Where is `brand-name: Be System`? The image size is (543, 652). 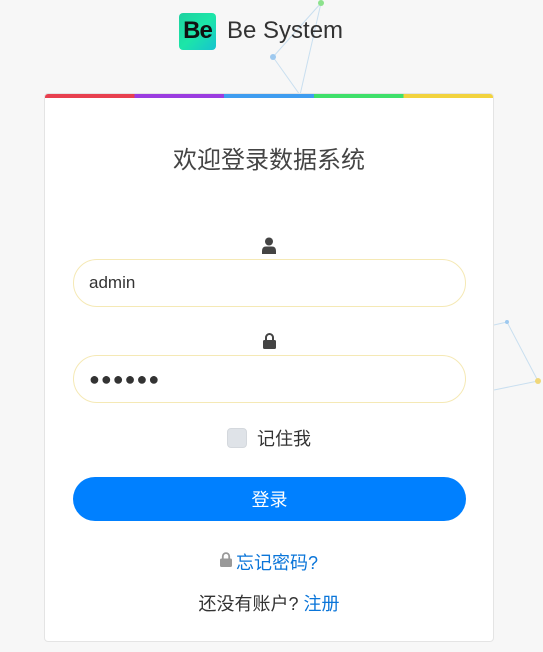 brand-name: Be System is located at coordinates (285, 30).